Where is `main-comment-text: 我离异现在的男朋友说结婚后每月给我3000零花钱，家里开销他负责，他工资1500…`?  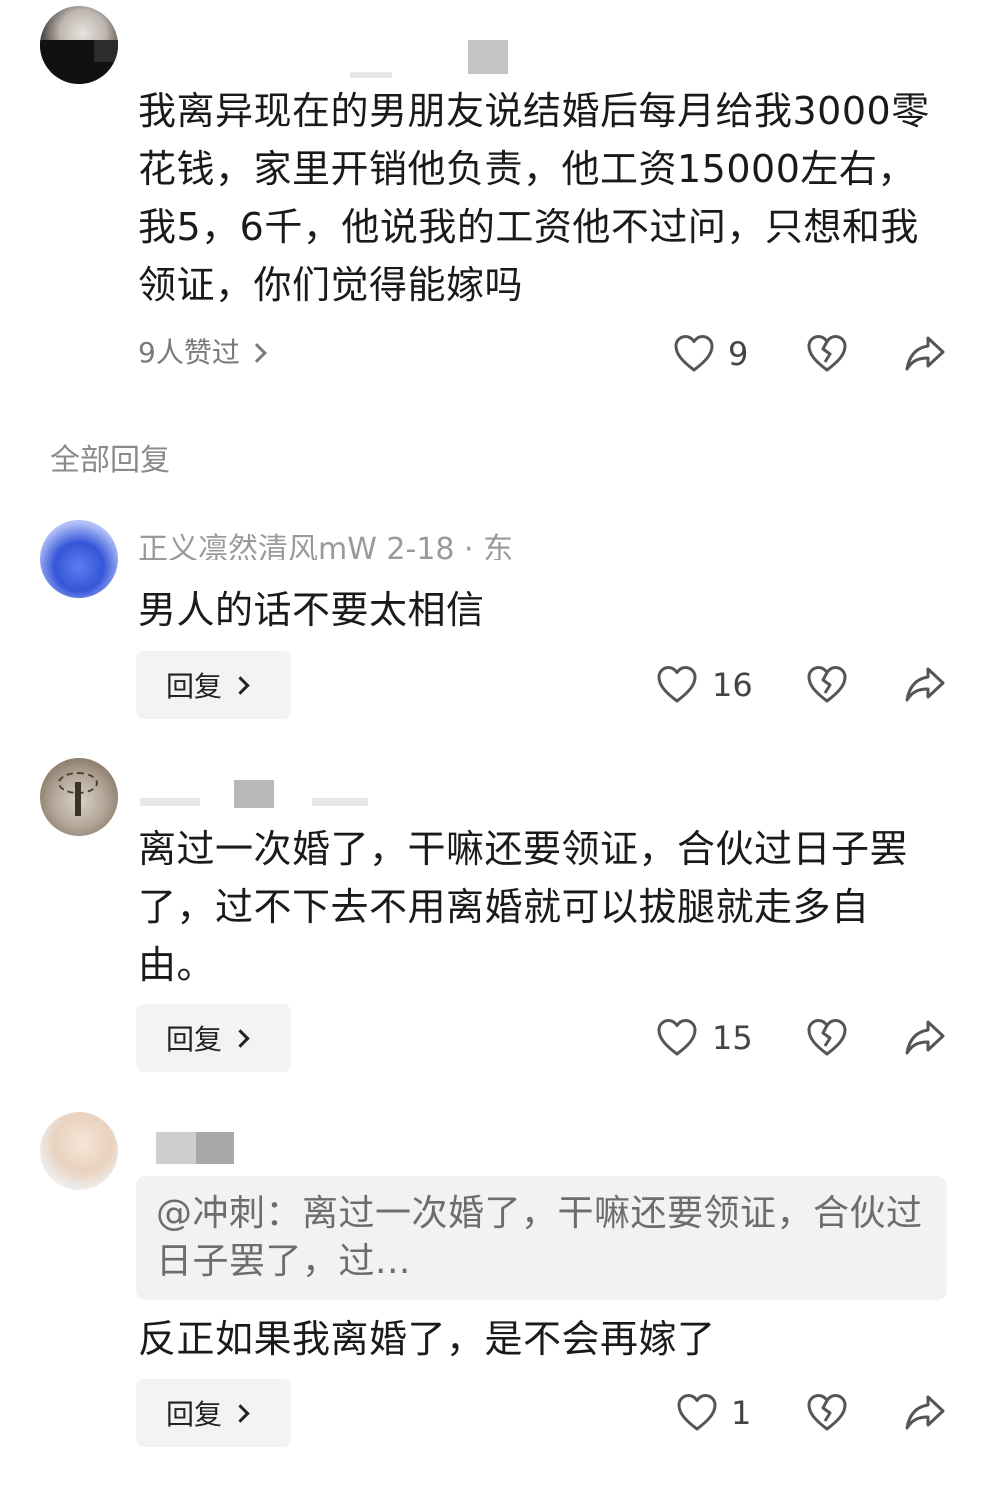
main-comment-text: 我离异现在的男朋友说结婚后每月给我3000零花钱，家里开销他负责，他工资1500… is located at coordinates (534, 198).